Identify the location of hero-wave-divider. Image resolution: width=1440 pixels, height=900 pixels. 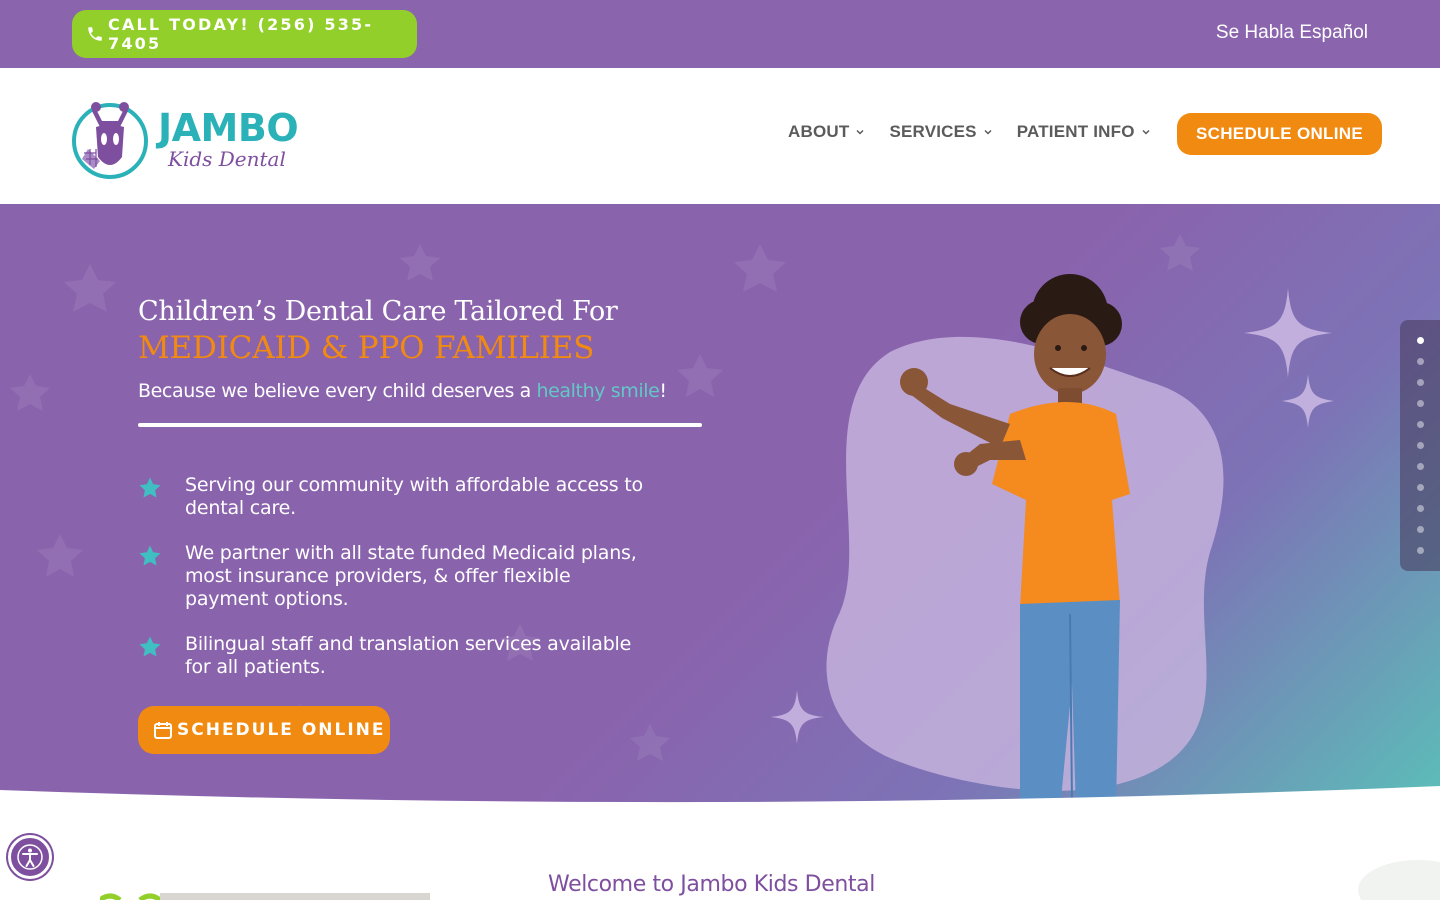
(720, 798).